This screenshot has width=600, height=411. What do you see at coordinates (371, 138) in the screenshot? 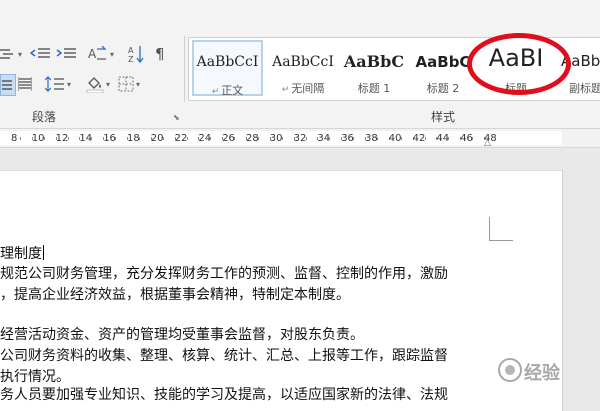
I see `ruler-number: 38` at bounding box center [371, 138].